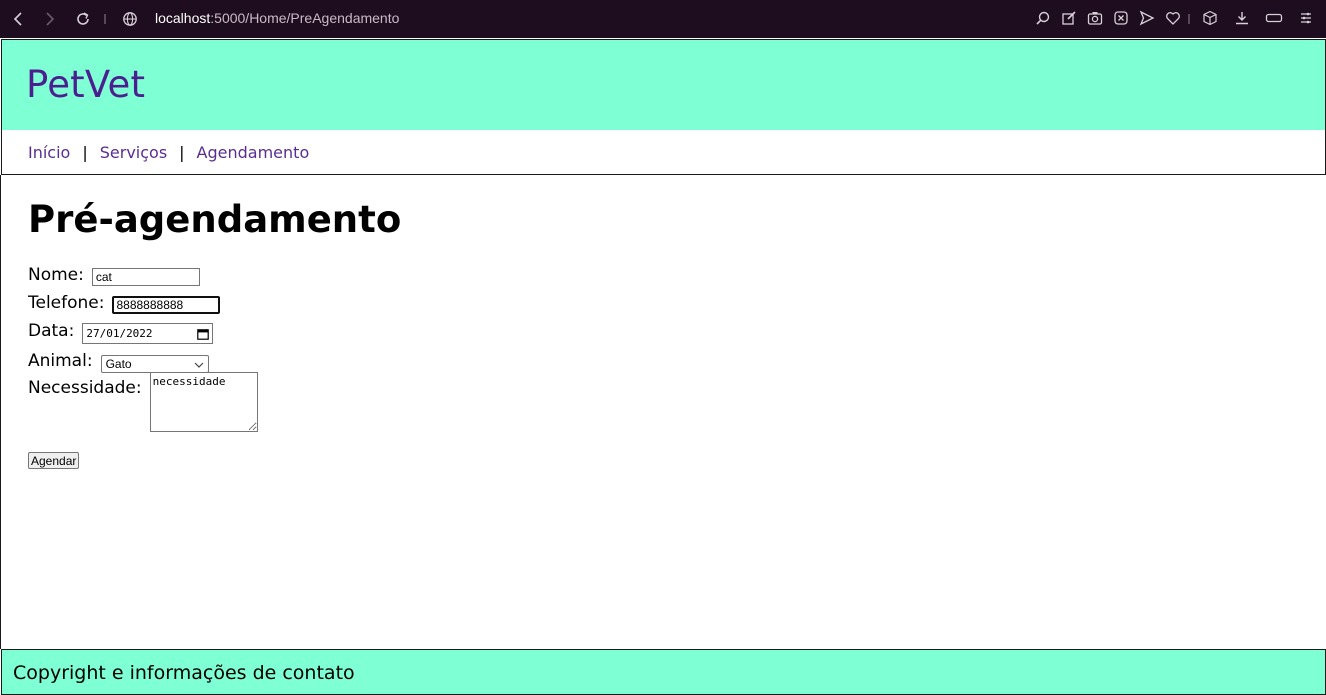  I want to click on camera-icon, so click(1095, 18).